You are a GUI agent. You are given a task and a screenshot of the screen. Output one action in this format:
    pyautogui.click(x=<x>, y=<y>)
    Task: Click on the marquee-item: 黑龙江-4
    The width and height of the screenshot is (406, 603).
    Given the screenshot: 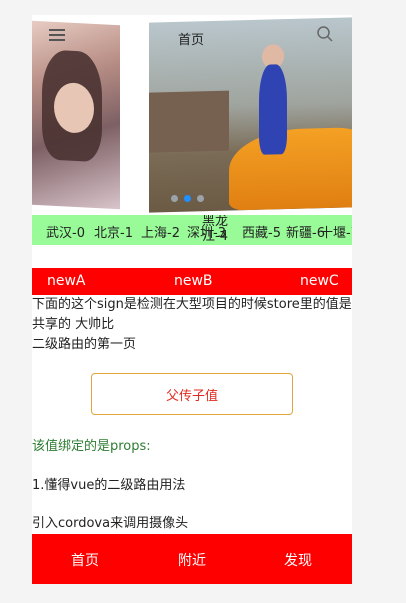 What is the action you would take?
    pyautogui.click(x=215, y=229)
    